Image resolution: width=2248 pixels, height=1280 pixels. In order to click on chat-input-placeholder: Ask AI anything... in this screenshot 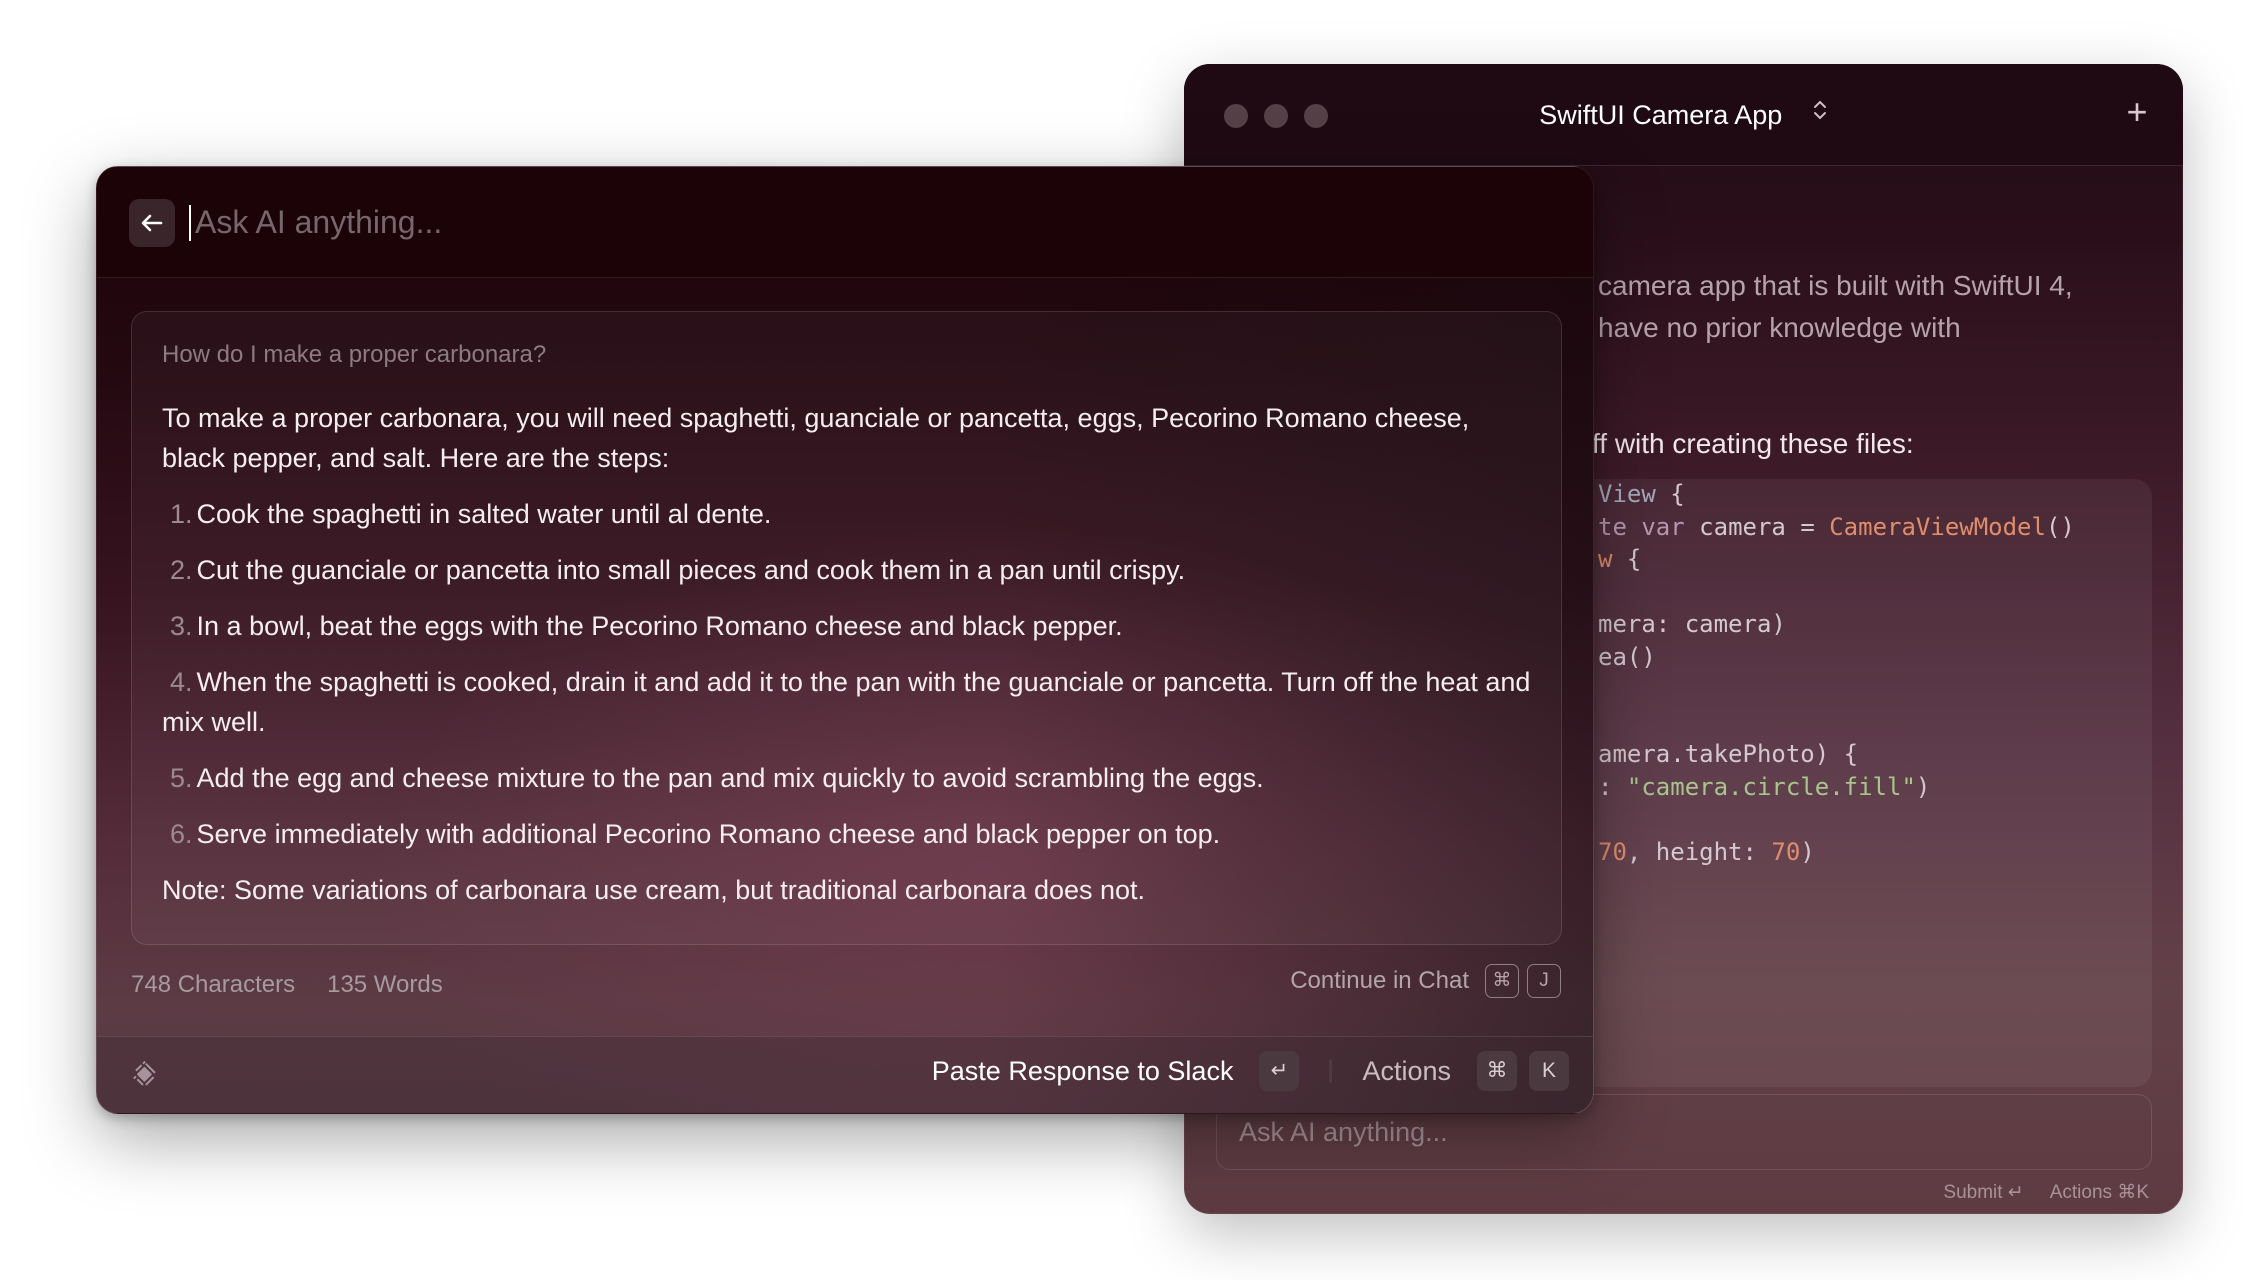, I will do `click(1343, 1132)`.